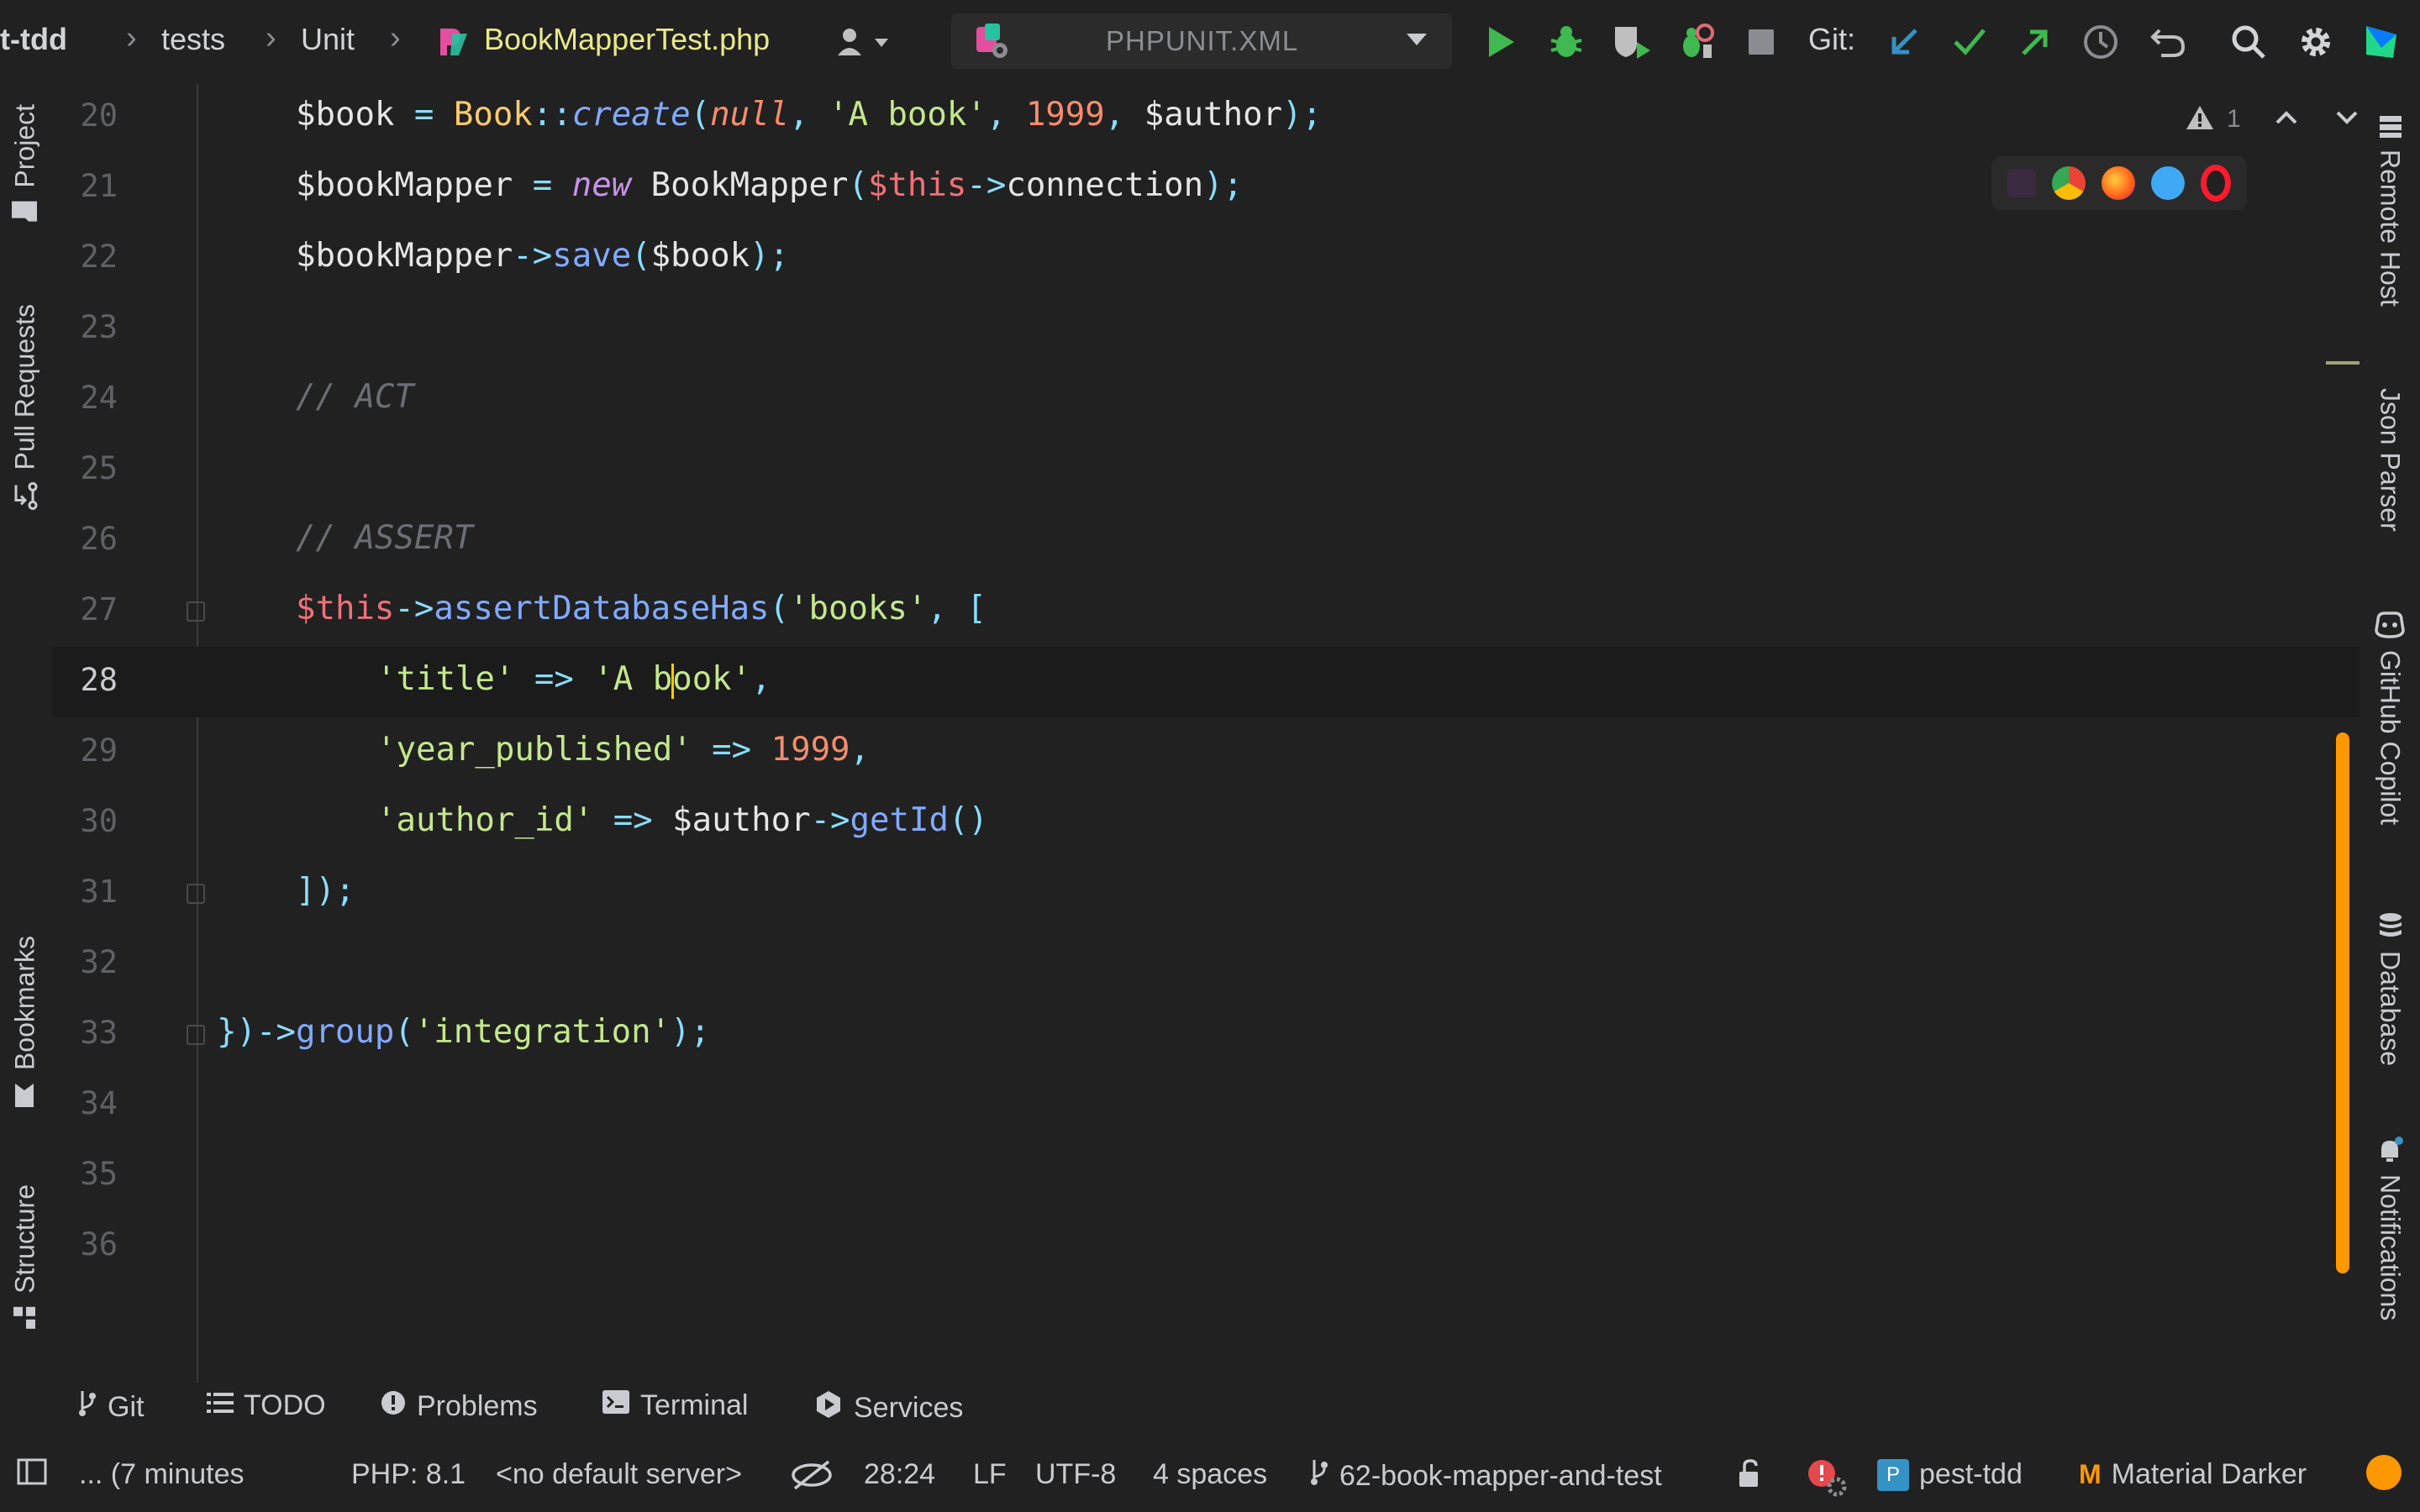 This screenshot has width=2420, height=1512. What do you see at coordinates (1696, 42) in the screenshot?
I see `profiler-icon` at bounding box center [1696, 42].